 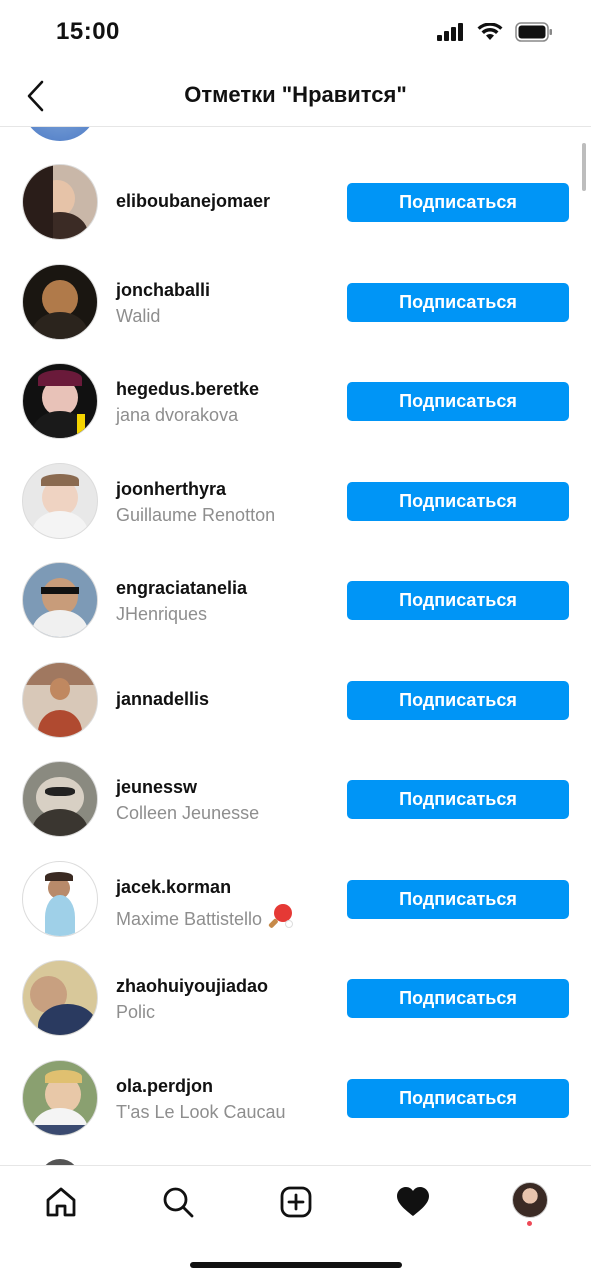 What do you see at coordinates (196, 515) in the screenshot?
I see `full-name: Guillaume Renotton` at bounding box center [196, 515].